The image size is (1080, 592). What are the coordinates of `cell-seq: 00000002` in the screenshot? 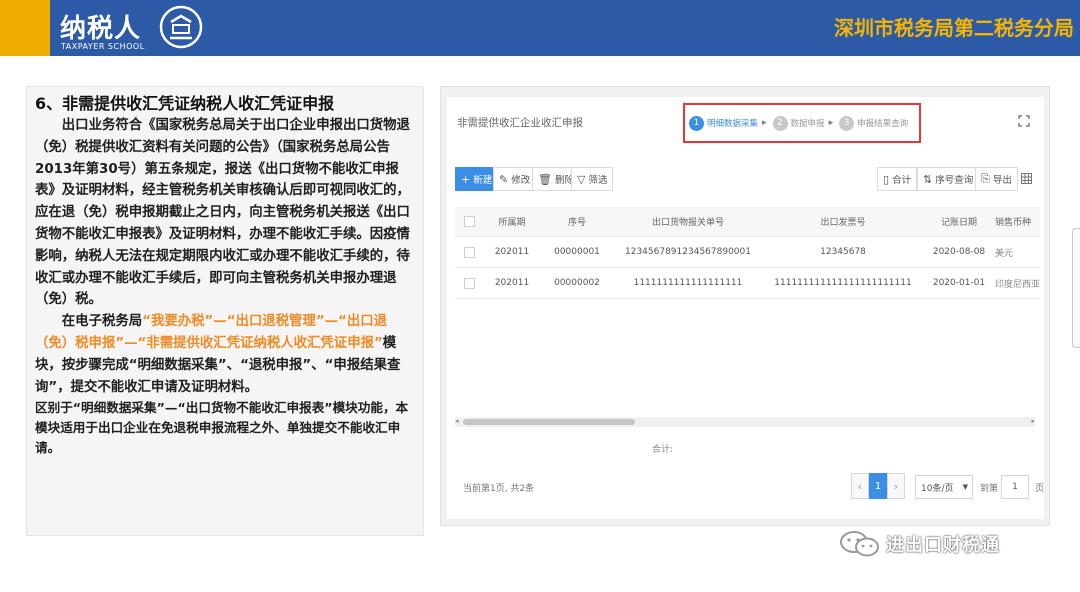 It's located at (577, 283).